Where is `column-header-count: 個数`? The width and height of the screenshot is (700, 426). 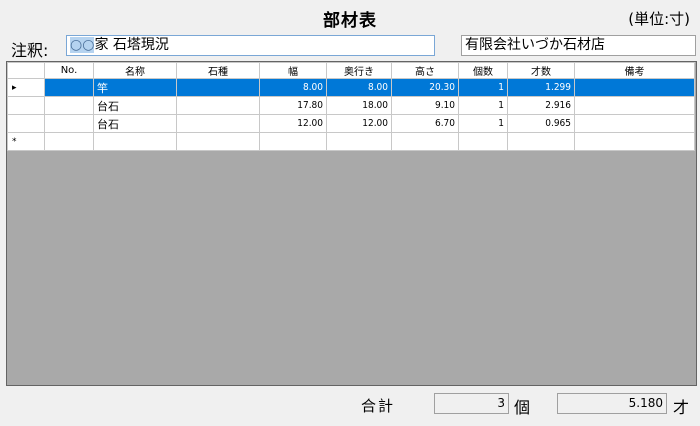
column-header-count: 個数 is located at coordinates (483, 70).